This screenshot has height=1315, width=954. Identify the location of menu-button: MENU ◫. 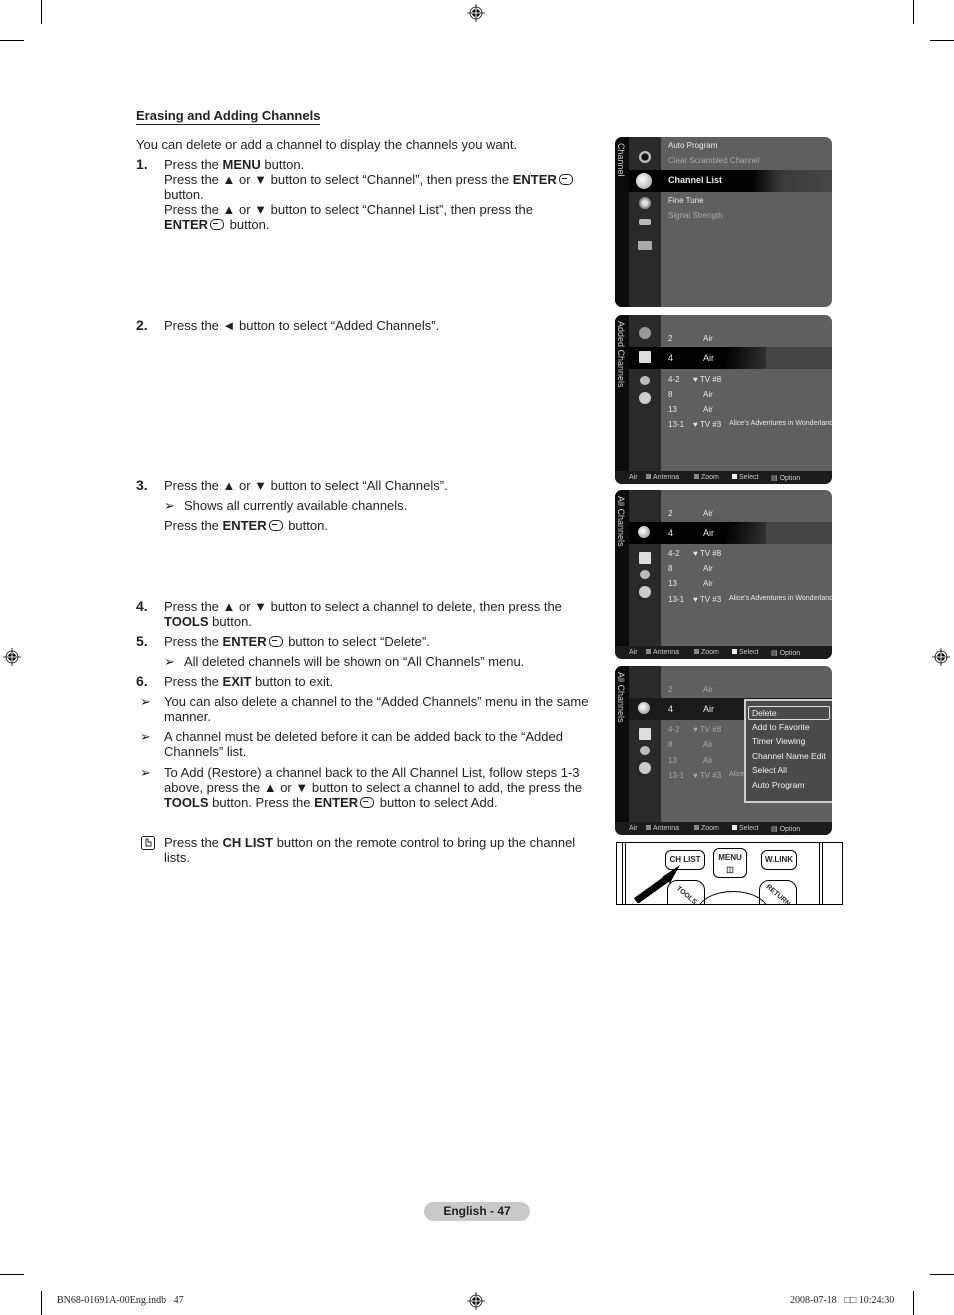
(730, 863).